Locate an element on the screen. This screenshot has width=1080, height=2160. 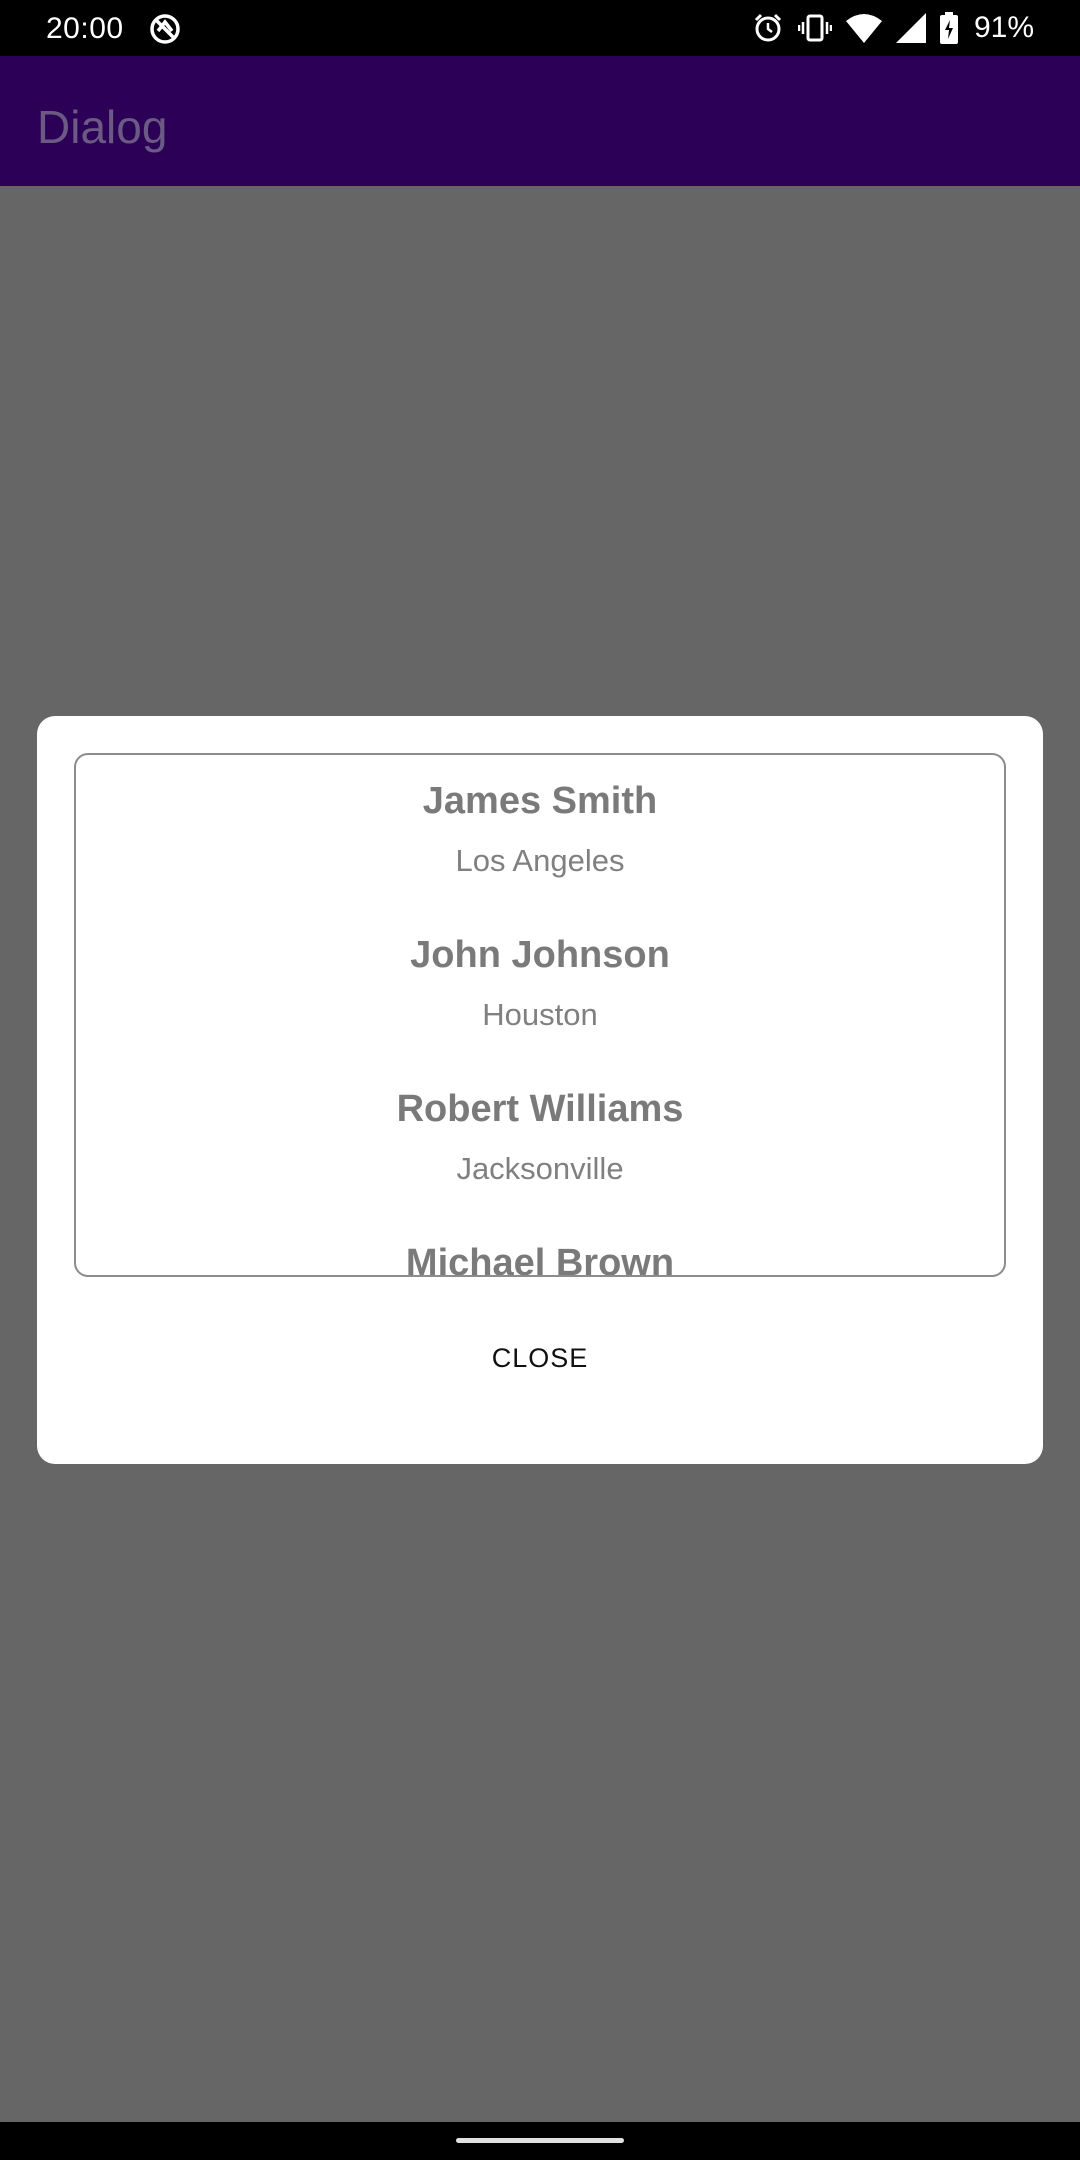
status-bar: 20:00 91% is located at coordinates (540, 28).